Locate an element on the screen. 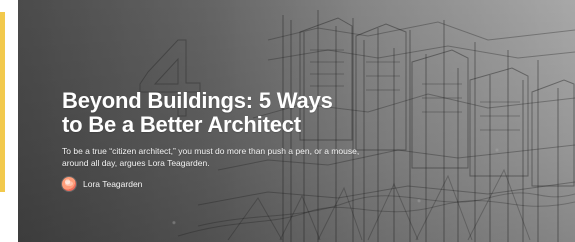 The height and width of the screenshot is (242, 575). author-avatar is located at coordinates (69, 184).